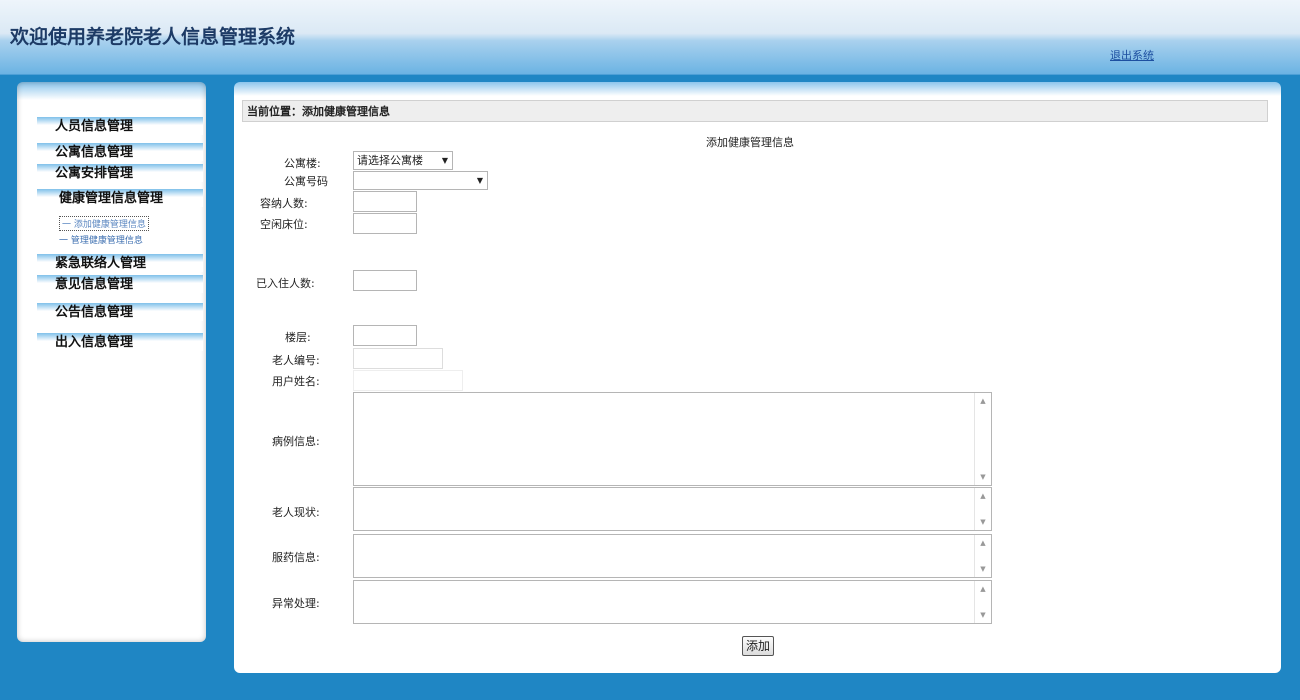 The width and height of the screenshot is (1300, 700). What do you see at coordinates (120, 198) in the screenshot?
I see `menu-health: 健康管理信息管理` at bounding box center [120, 198].